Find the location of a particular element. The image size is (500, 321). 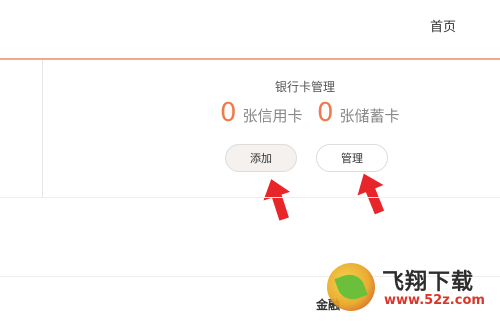

debit-card-stat: 0 张储蓄卡 is located at coordinates (358, 113).